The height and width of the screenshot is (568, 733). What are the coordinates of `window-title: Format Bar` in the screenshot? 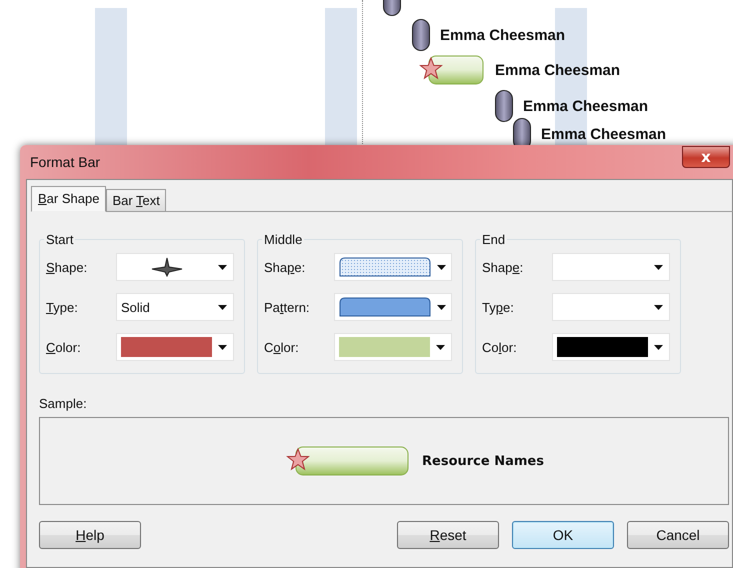 It's located at (64, 162).